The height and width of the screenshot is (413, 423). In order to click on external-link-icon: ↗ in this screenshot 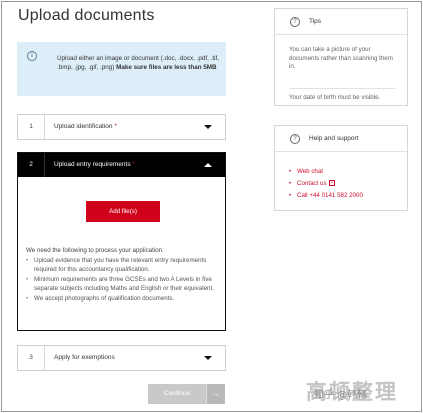, I will do `click(331, 183)`.